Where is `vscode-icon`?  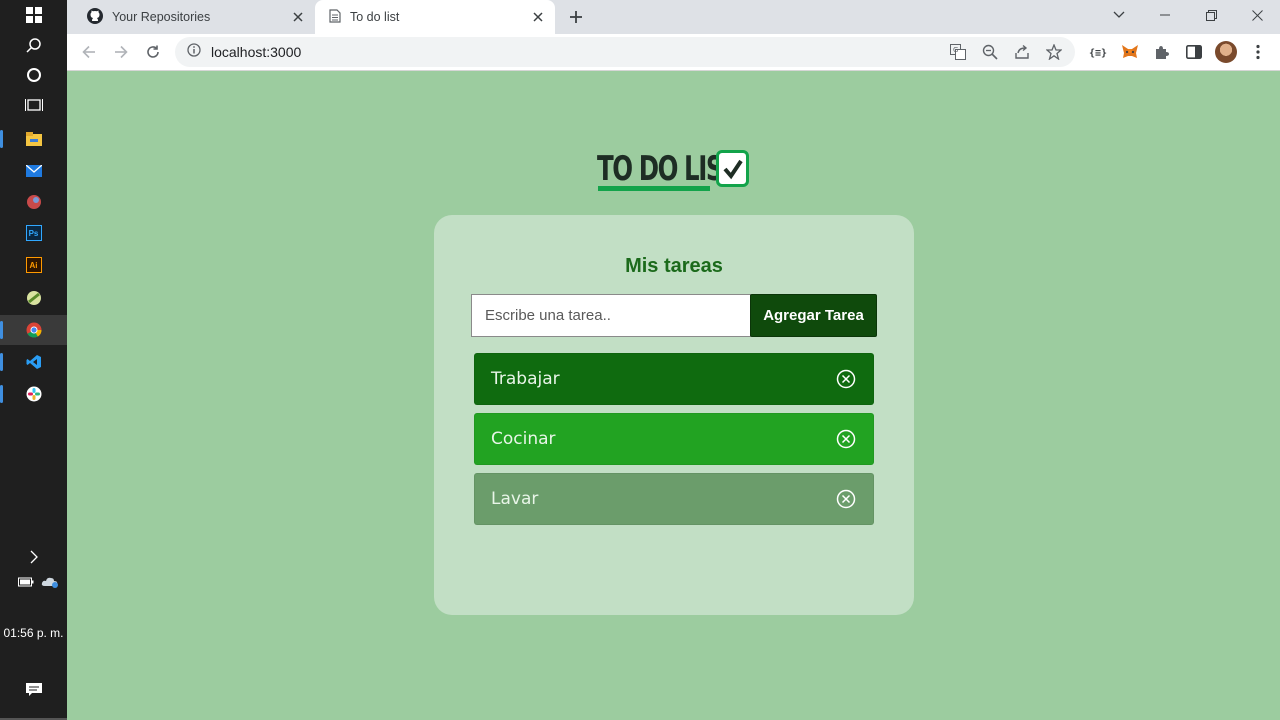
vscode-icon is located at coordinates (33, 362).